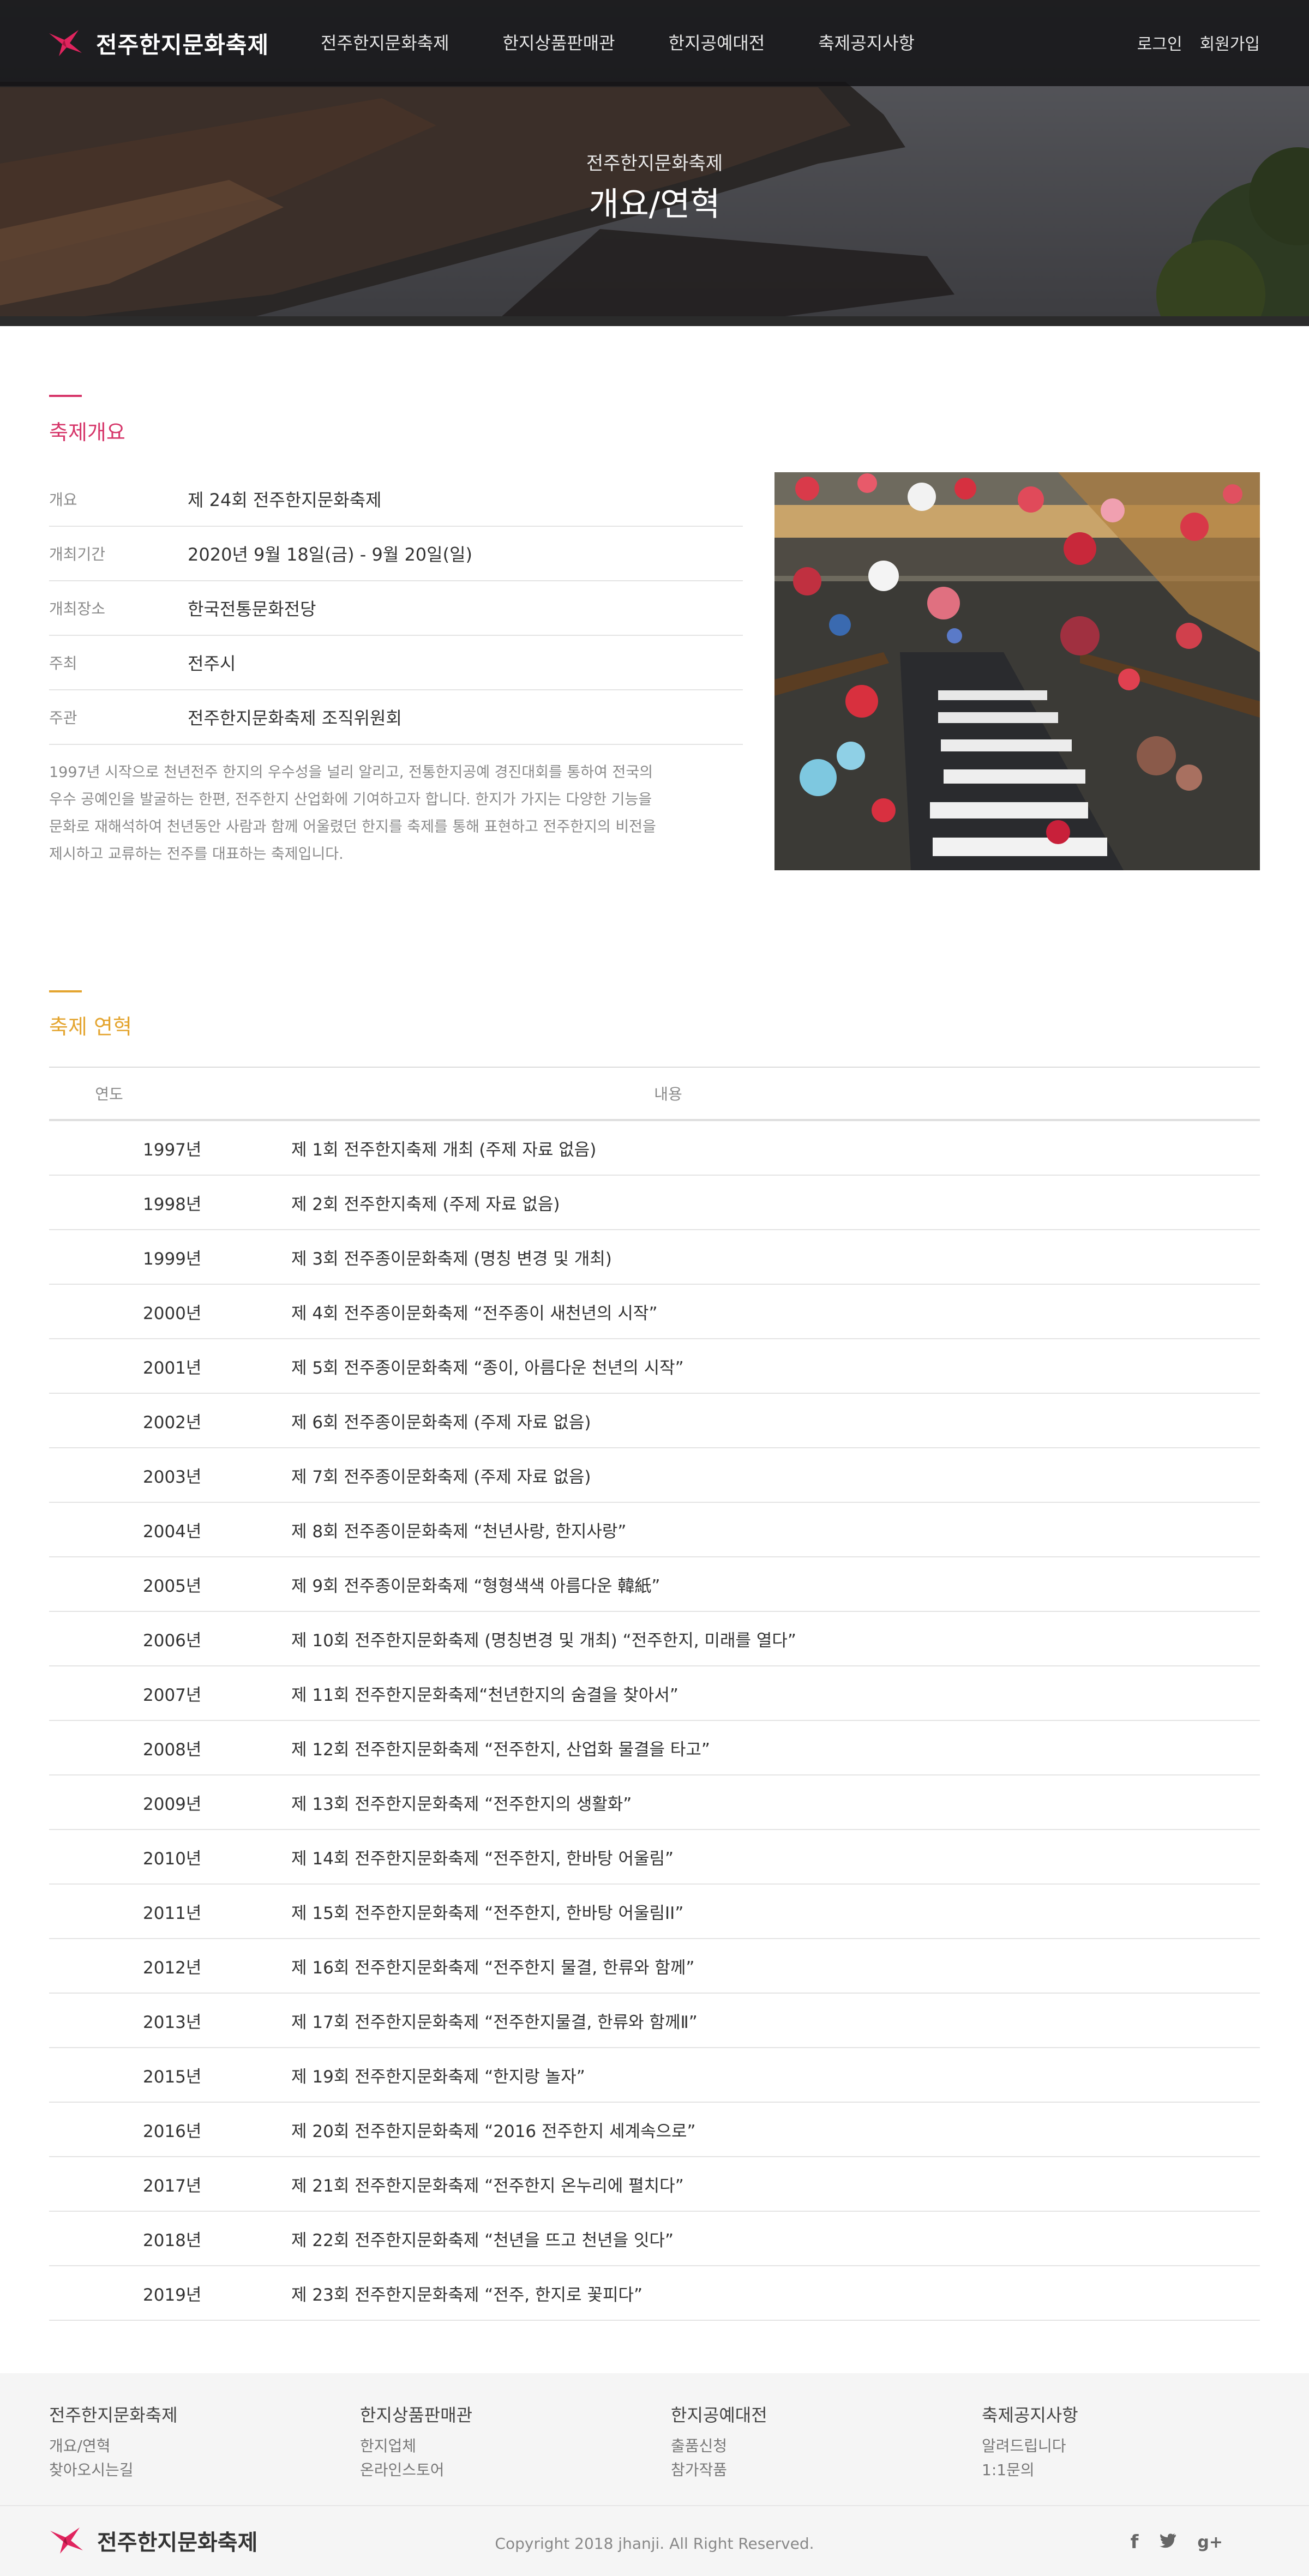 This screenshot has width=1309, height=2576. I want to click on footer-link: 찾아오시는길, so click(113, 2470).